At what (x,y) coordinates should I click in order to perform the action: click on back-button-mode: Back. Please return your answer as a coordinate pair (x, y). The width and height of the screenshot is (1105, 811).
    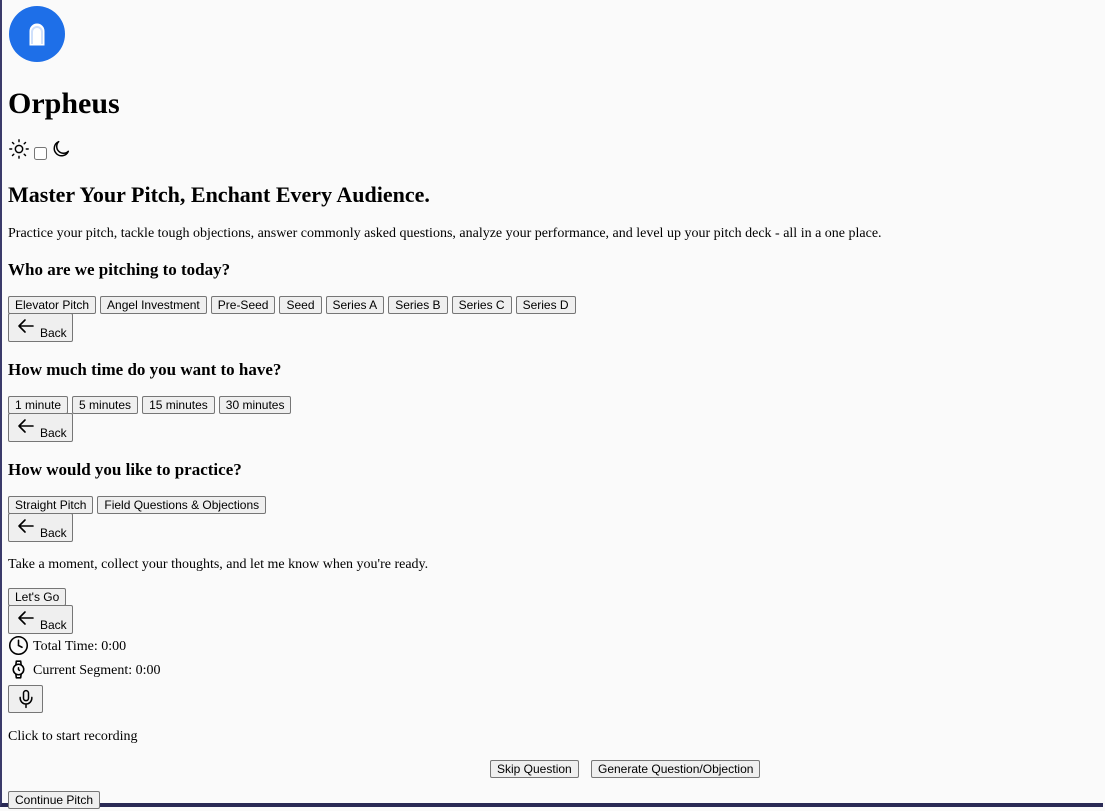
    Looking at the image, I should click on (40, 527).